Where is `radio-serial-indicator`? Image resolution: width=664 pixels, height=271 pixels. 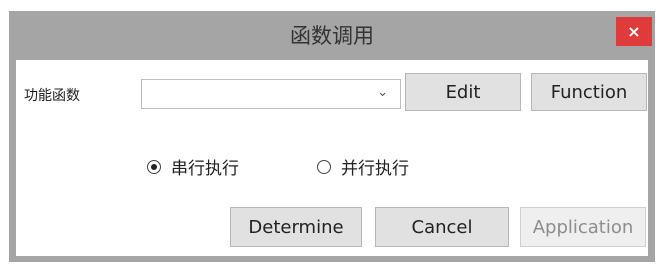 radio-serial-indicator is located at coordinates (154, 166).